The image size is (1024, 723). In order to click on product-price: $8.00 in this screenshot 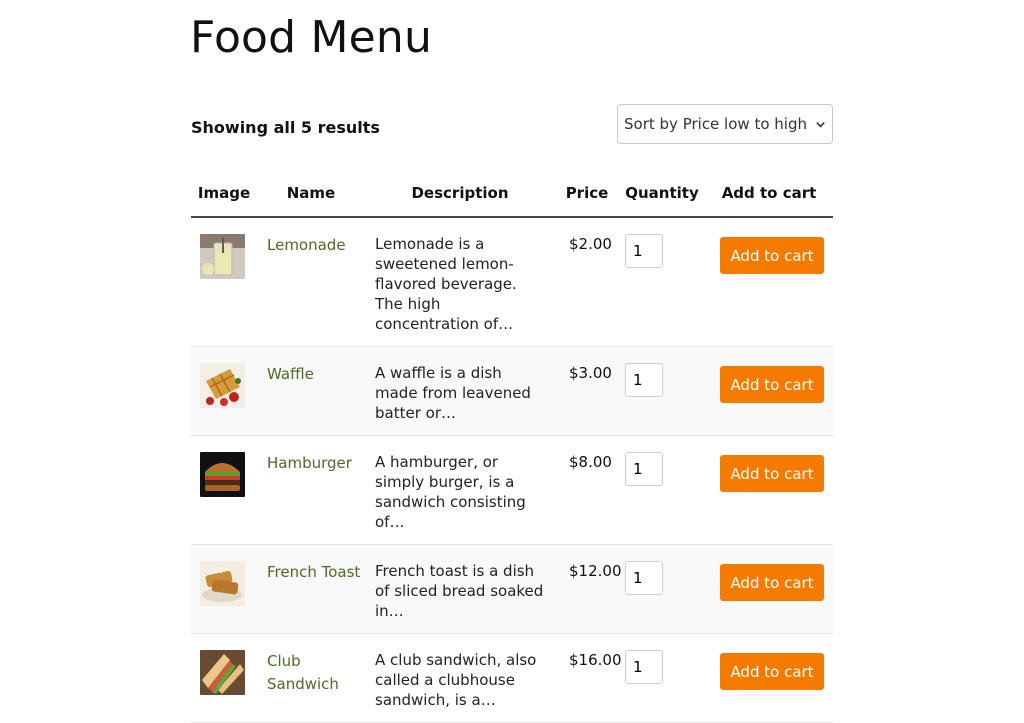, I will do `click(590, 462)`.